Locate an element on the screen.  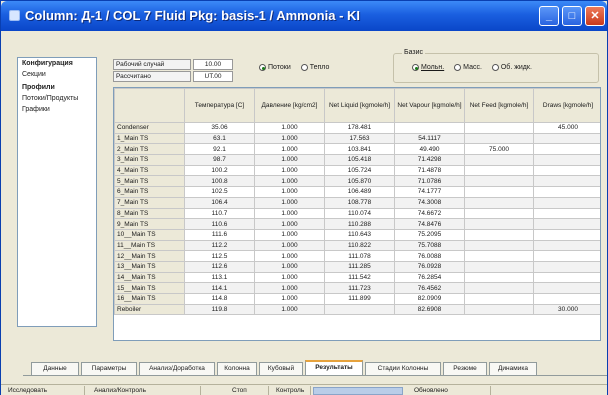
cell-feed: 75.000 is located at coordinates (499, 149).